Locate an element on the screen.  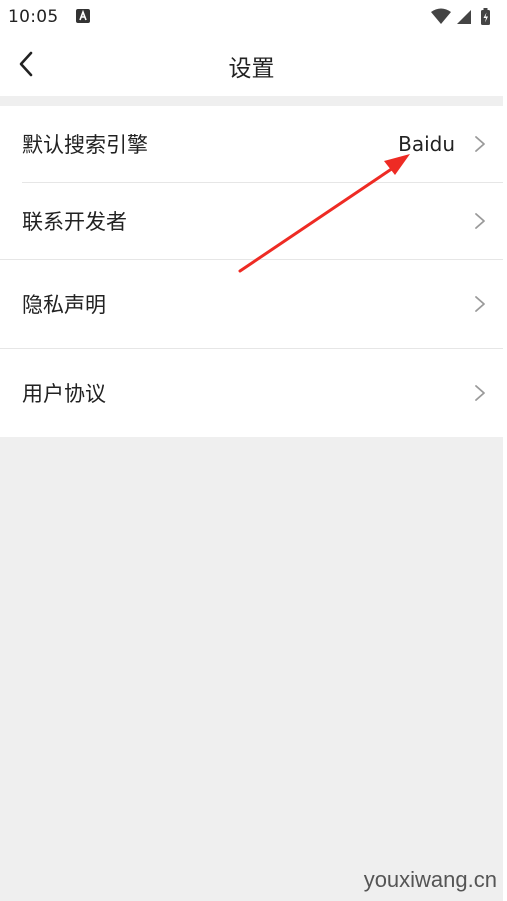
settings-item-contact-developer: 联系开发者 is located at coordinates (251, 221).